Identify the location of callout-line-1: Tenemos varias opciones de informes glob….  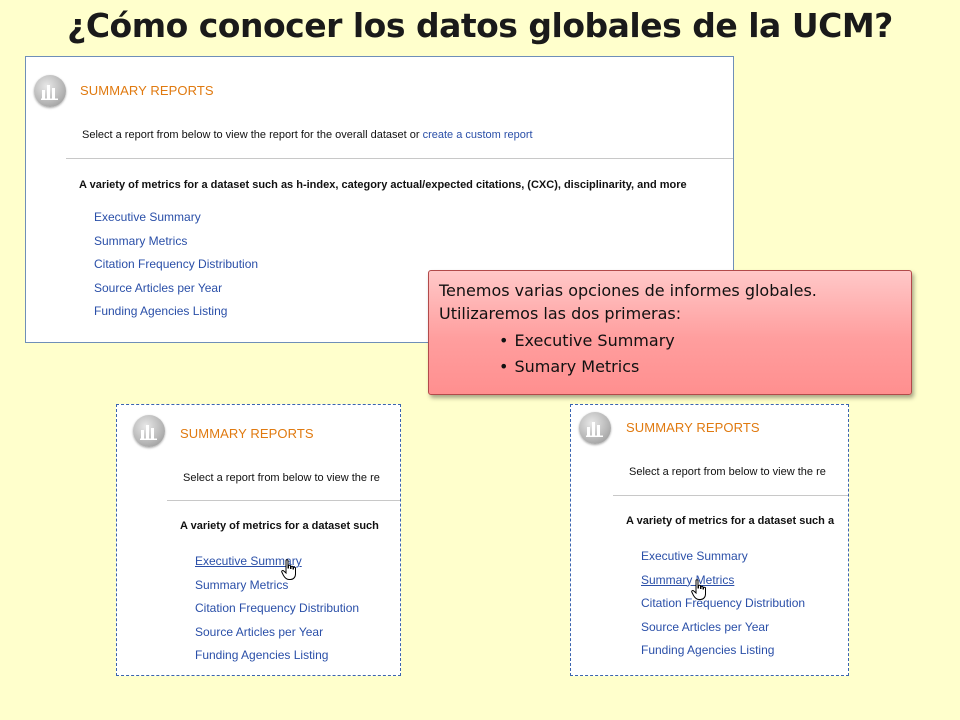
(628, 290).